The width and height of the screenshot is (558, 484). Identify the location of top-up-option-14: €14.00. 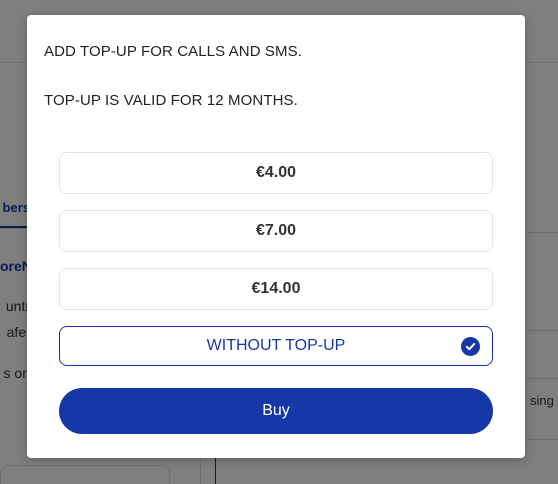
(276, 289).